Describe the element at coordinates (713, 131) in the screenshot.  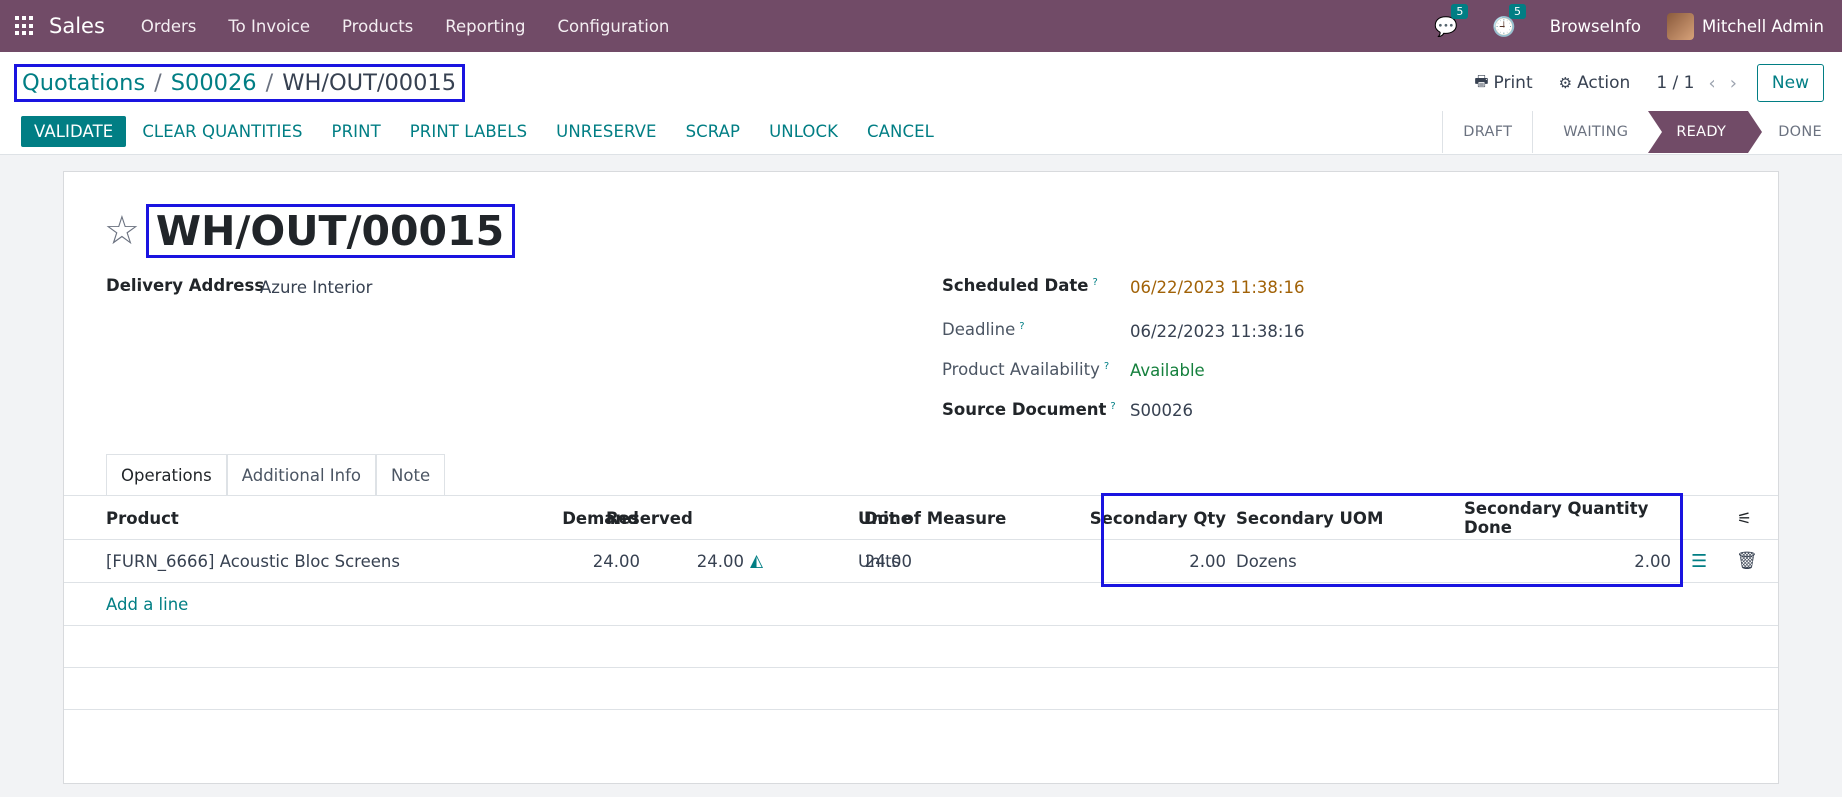
I see `scrap-button: SCRAP` at that location.